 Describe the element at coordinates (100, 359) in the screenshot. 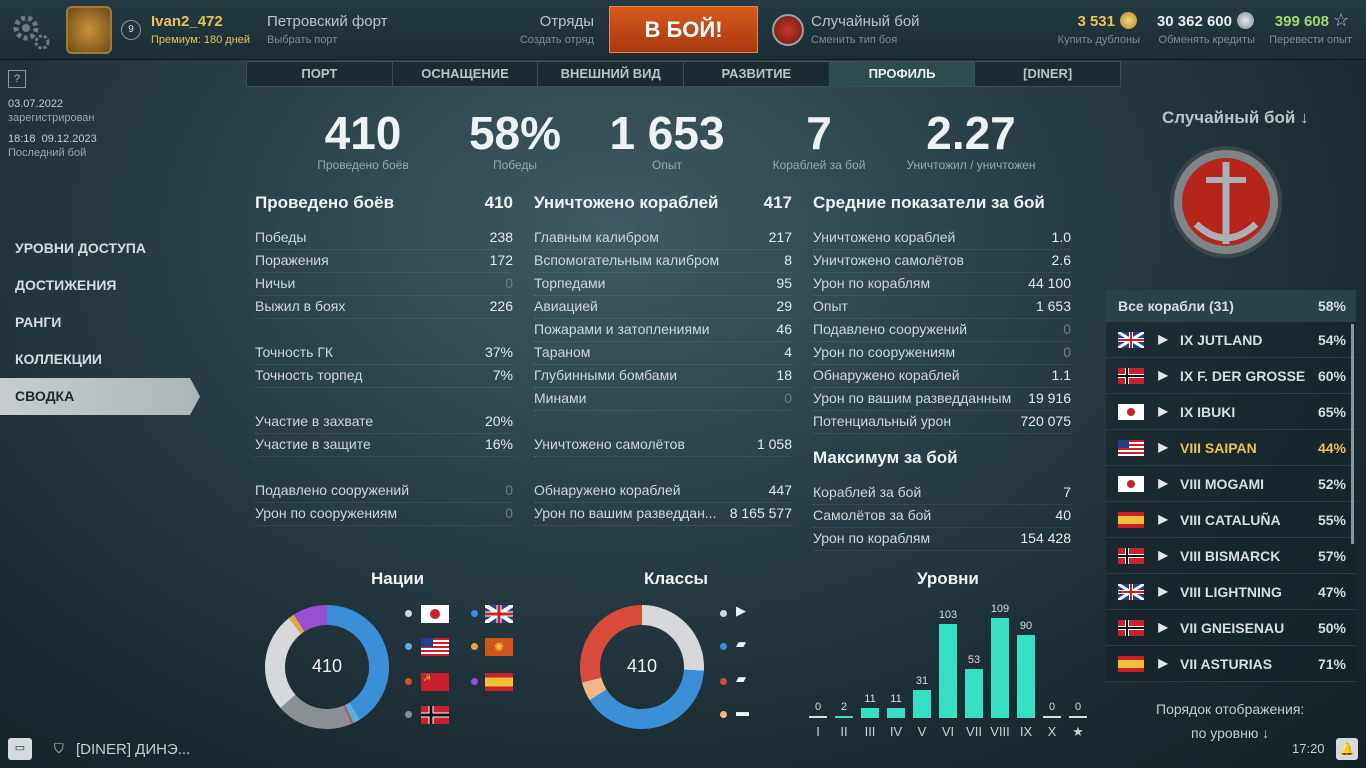

I see `sidebar-item-collections: КОЛЛЕКЦИИ` at that location.